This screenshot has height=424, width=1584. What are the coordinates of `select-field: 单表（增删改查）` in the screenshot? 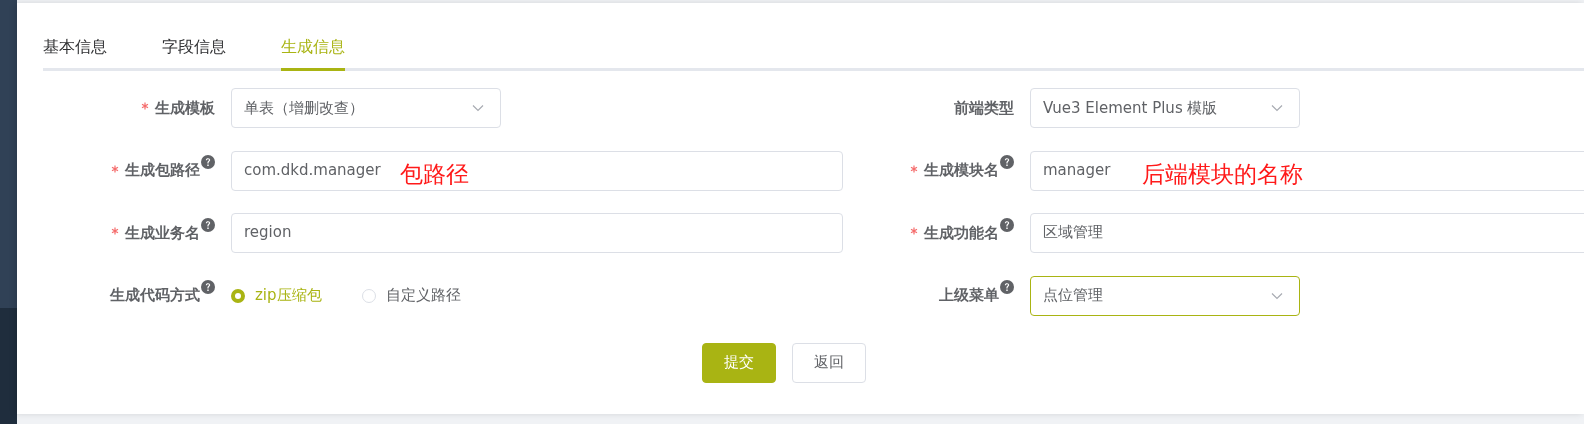 It's located at (366, 108).